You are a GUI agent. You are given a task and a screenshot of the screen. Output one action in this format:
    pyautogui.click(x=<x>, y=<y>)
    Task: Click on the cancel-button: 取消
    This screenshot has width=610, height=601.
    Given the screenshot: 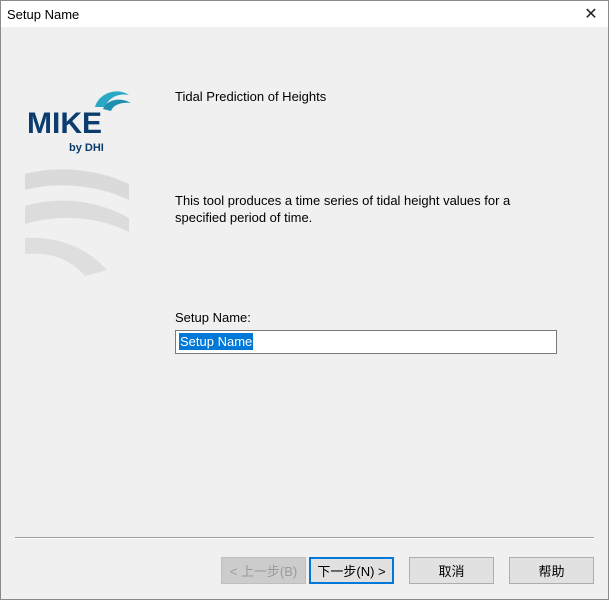 What is the action you would take?
    pyautogui.click(x=451, y=570)
    